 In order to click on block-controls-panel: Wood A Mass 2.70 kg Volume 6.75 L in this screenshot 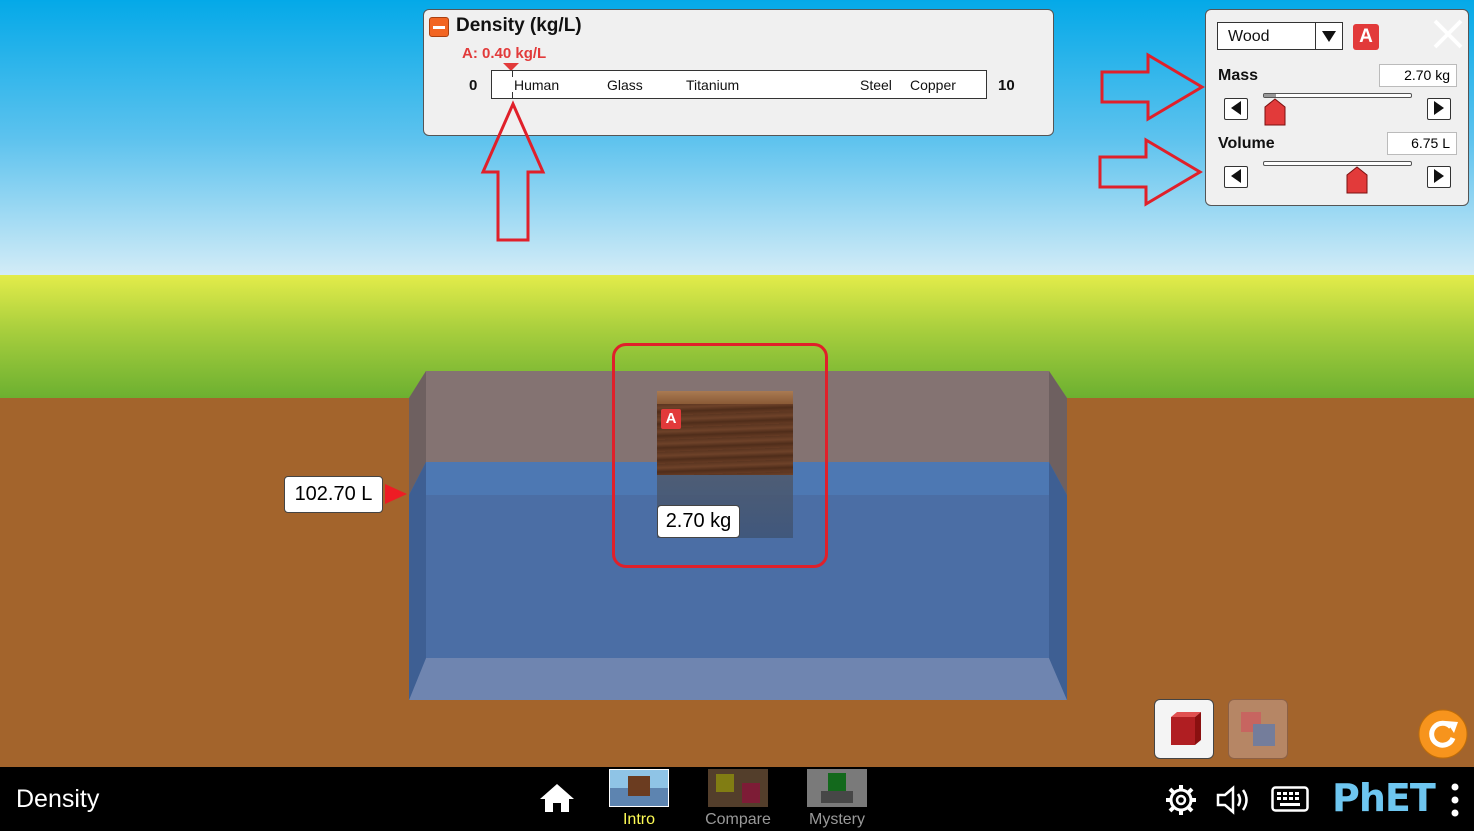, I will do `click(1337, 107)`.